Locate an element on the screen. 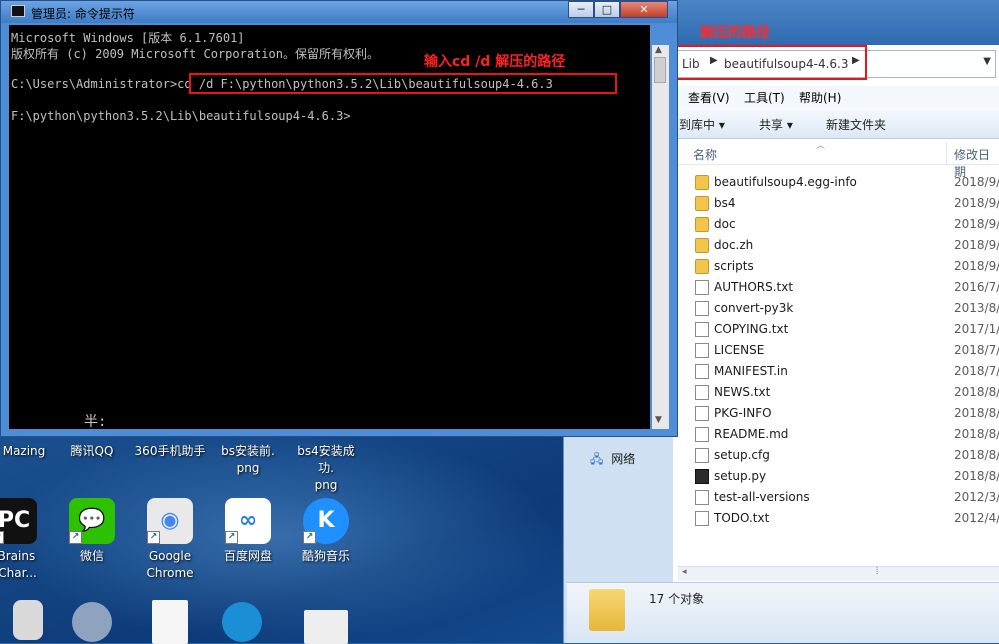 This screenshot has width=999, height=644. file-row: PKG-INFO 2018/8/ is located at coordinates (838, 413).